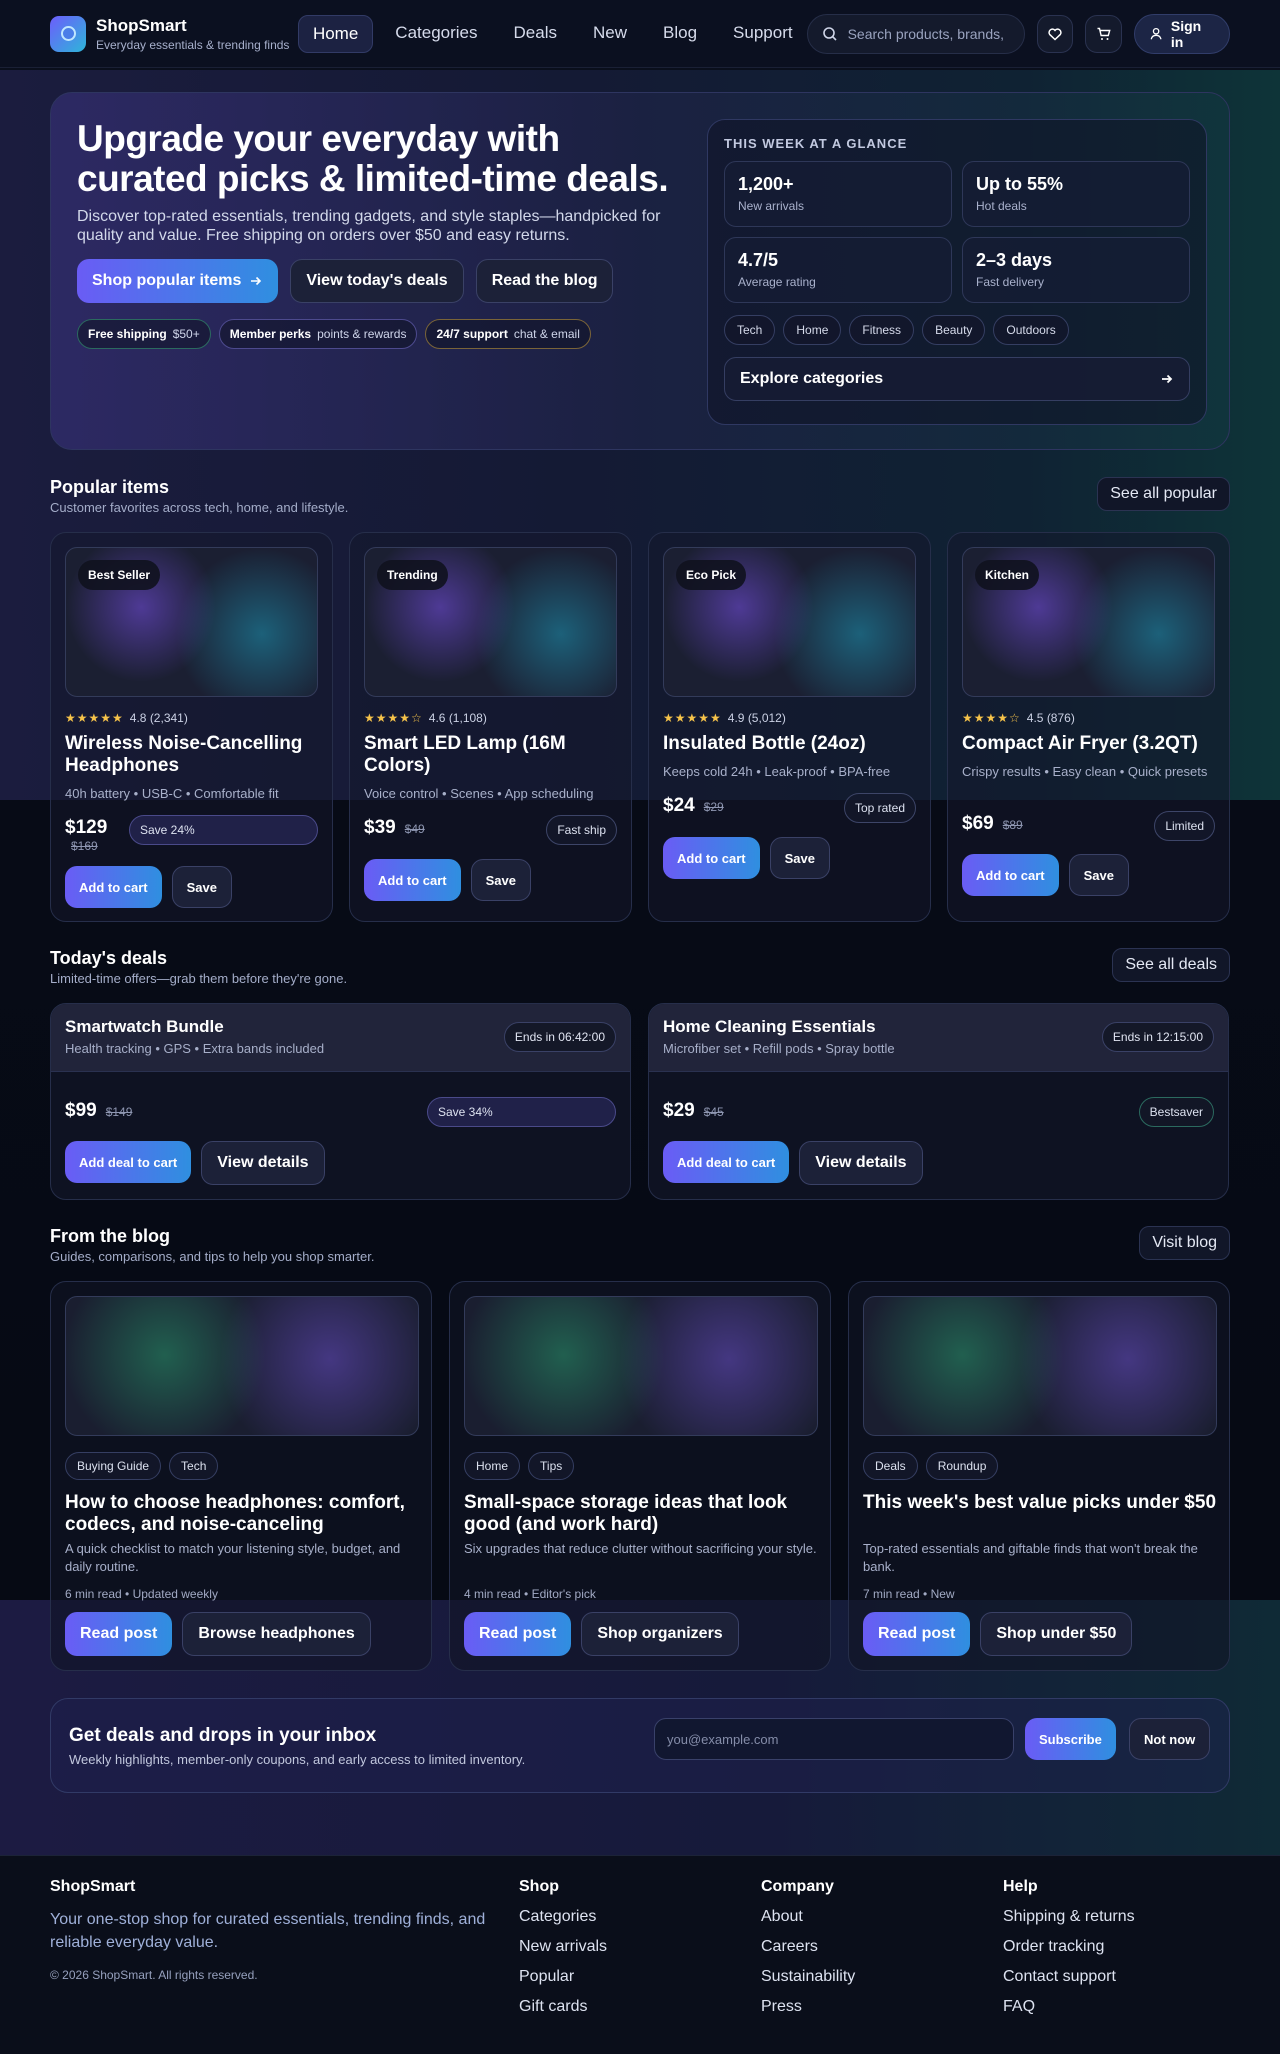  Describe the element at coordinates (119, 1112) in the screenshot. I see `price-was: $149` at that location.